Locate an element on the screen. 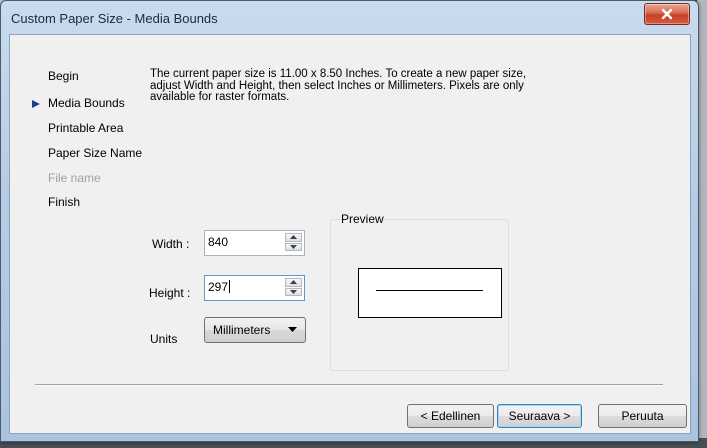  height-spin-buttons is located at coordinates (293, 287).